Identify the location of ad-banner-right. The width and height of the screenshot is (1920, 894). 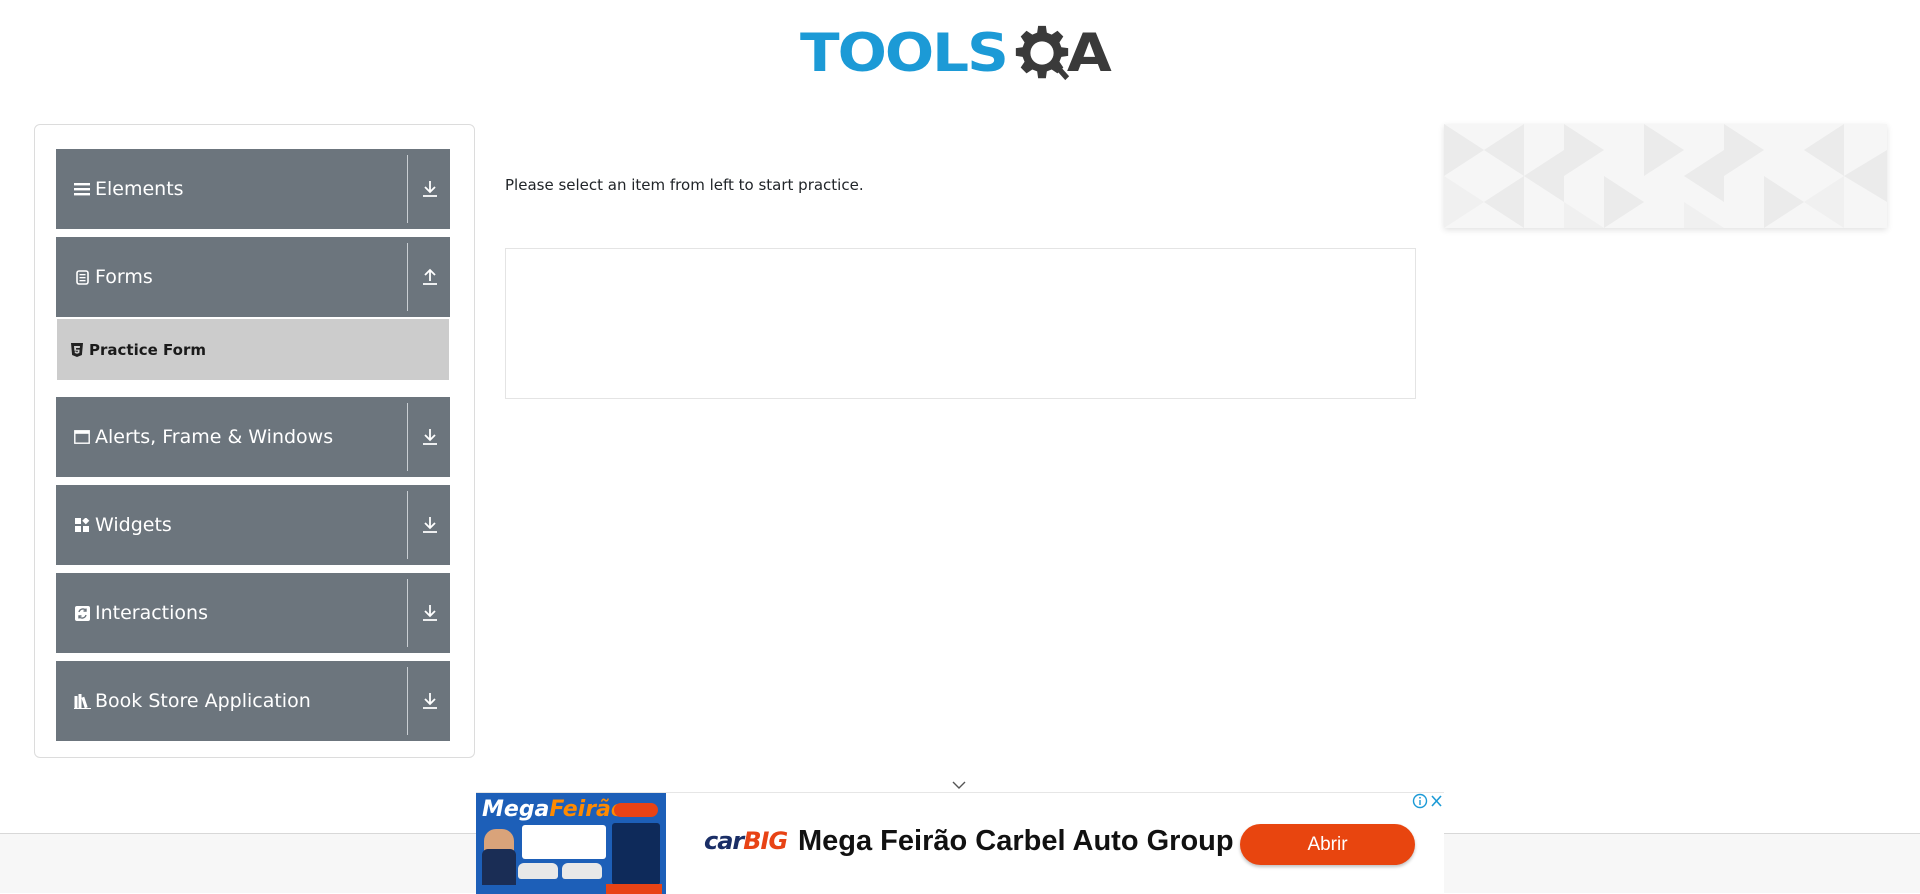
(1665, 176).